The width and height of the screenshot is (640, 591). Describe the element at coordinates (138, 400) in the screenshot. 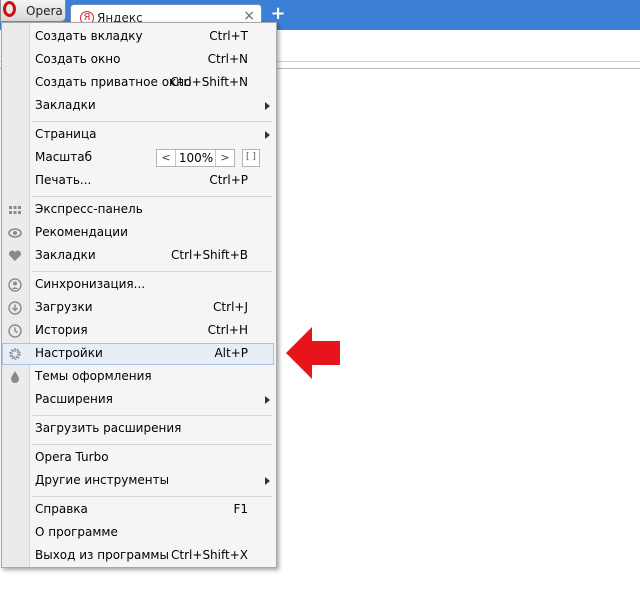

I see `menu-item-extensions: Расширения` at that location.